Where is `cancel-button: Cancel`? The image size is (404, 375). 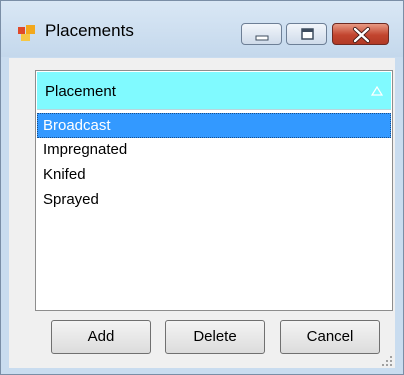
cancel-button: Cancel is located at coordinates (330, 337).